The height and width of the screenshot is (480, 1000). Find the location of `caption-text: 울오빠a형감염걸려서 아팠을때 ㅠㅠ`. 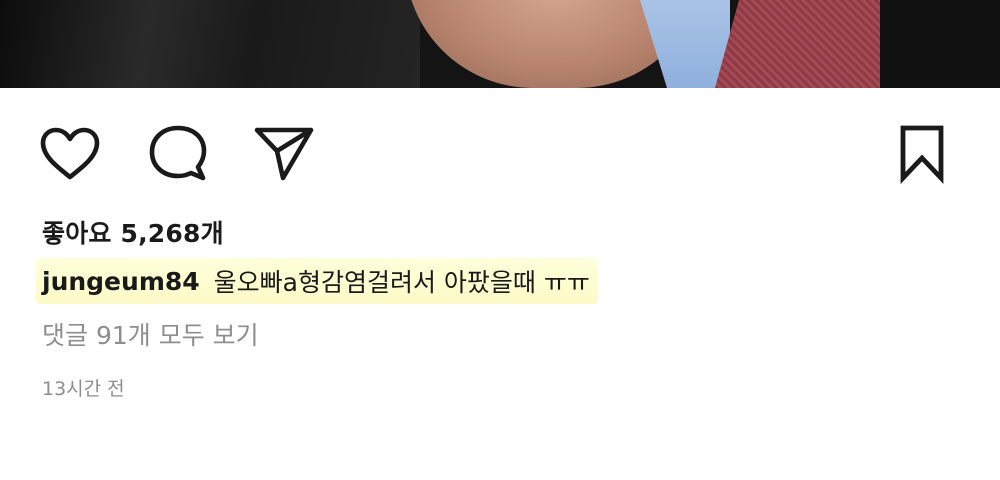

caption-text: 울오빠a형감염걸려서 아팠을때 ㅠㅠ is located at coordinates (401, 282).